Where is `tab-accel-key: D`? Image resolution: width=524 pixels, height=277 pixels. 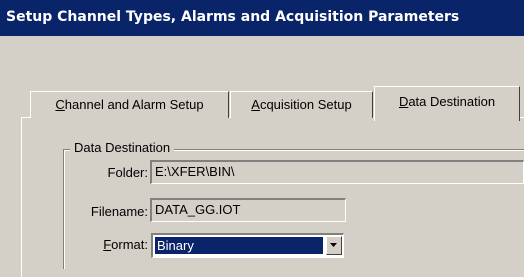
tab-accel-key: D is located at coordinates (403, 101).